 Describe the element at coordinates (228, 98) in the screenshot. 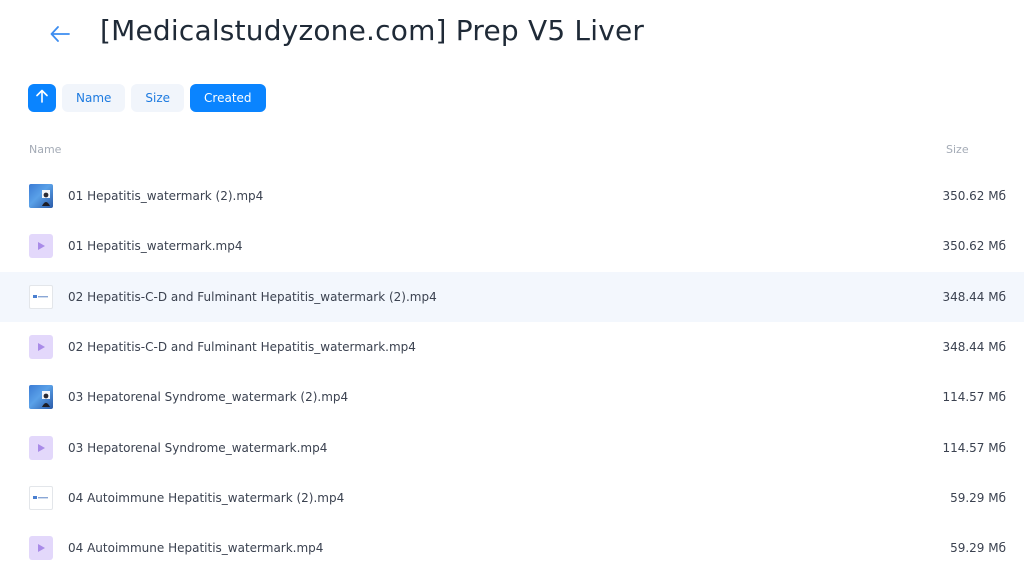

I see `sort-created-button: Created` at that location.